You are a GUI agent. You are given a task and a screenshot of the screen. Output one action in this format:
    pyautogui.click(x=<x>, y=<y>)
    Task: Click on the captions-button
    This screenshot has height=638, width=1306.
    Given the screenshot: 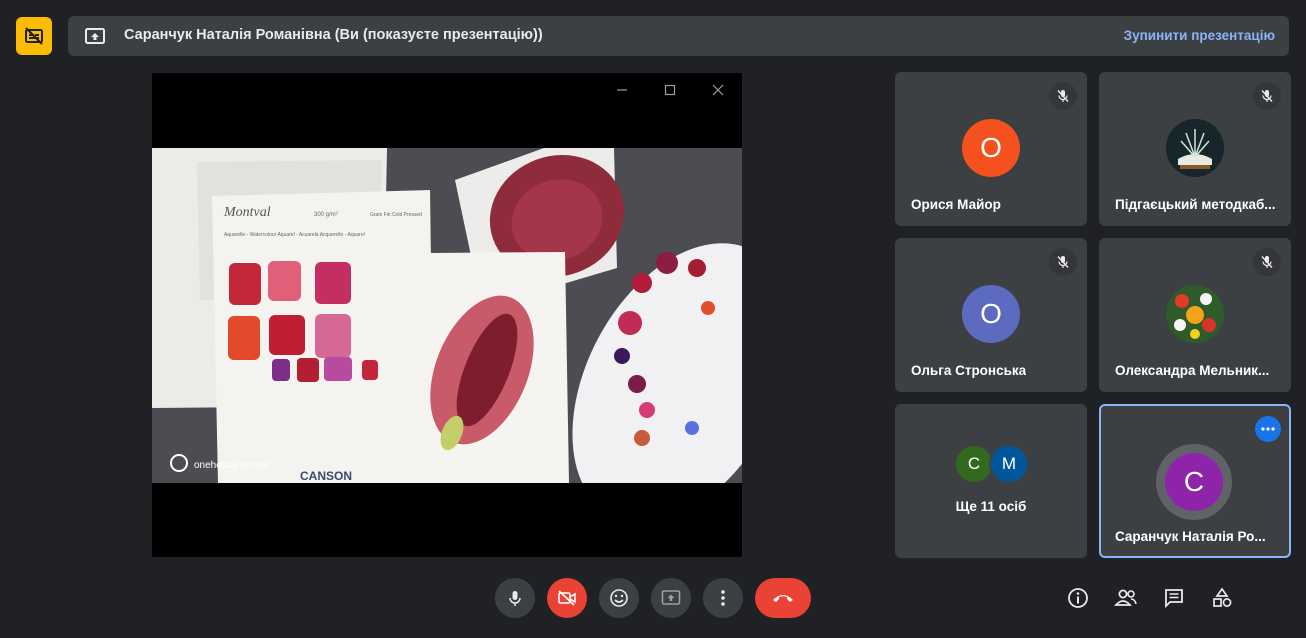 What is the action you would take?
    pyautogui.click(x=34, y=36)
    